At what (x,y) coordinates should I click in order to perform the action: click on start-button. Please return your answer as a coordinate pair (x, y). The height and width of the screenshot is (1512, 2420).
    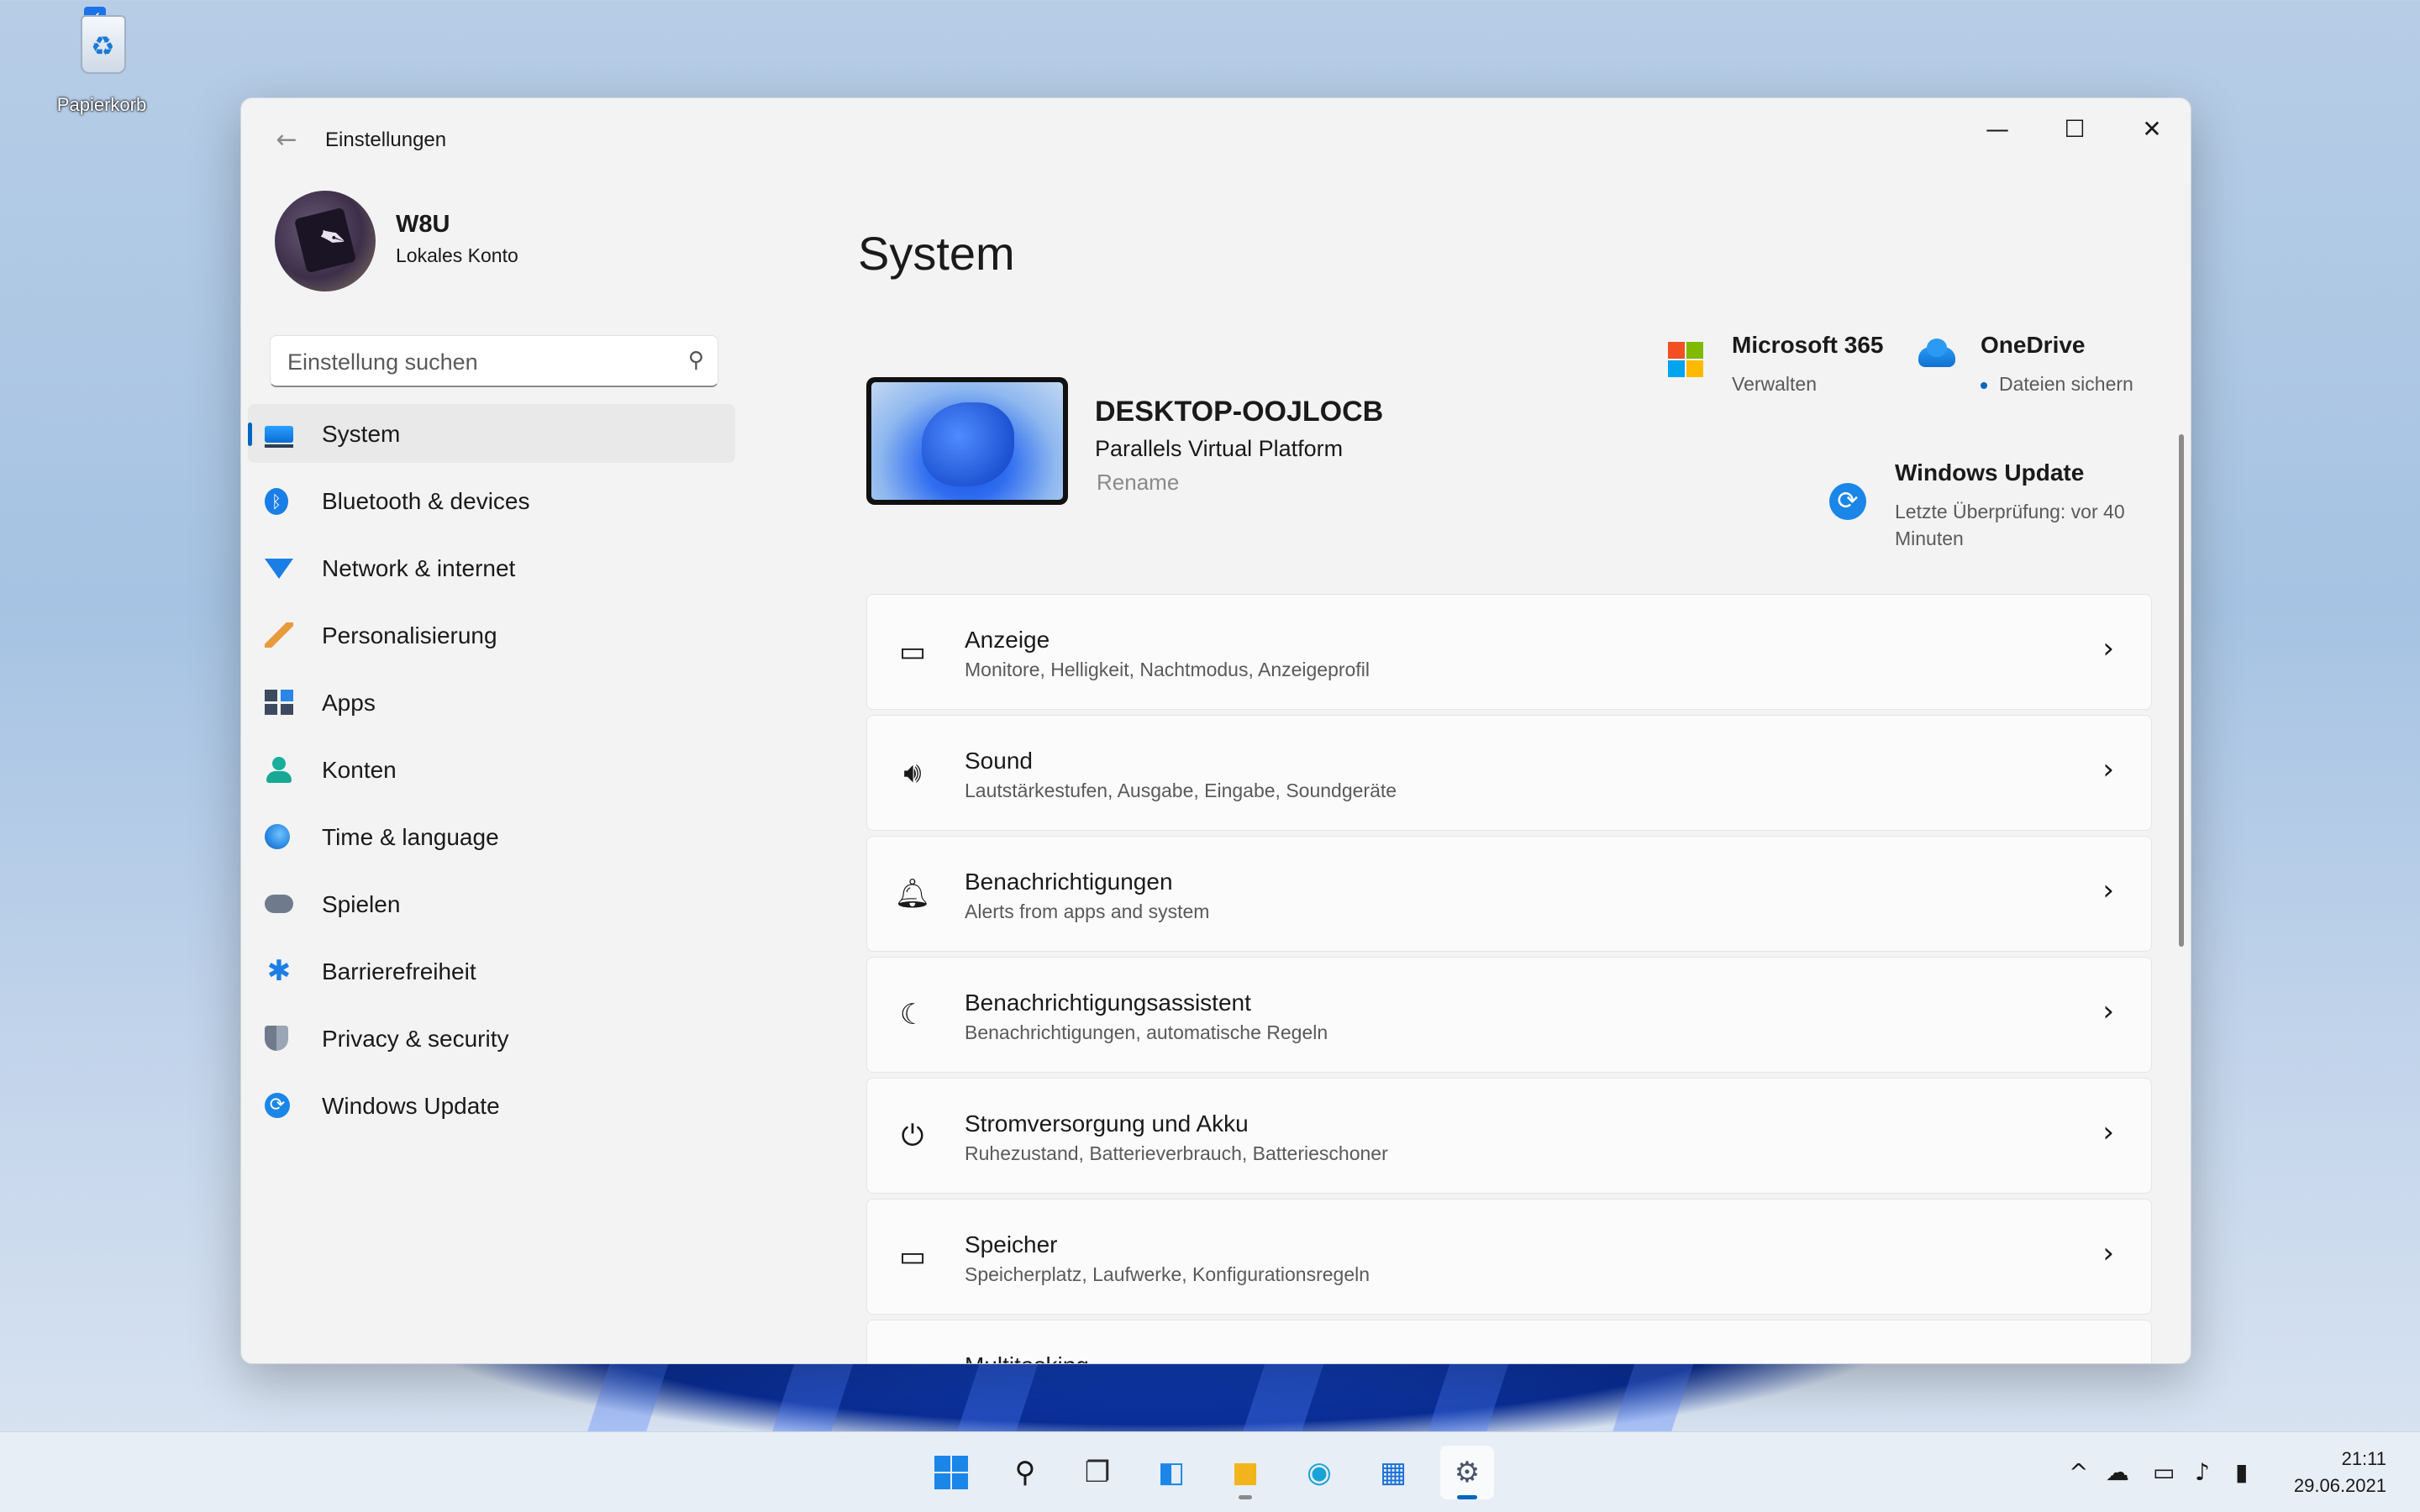
    Looking at the image, I should click on (951, 1472).